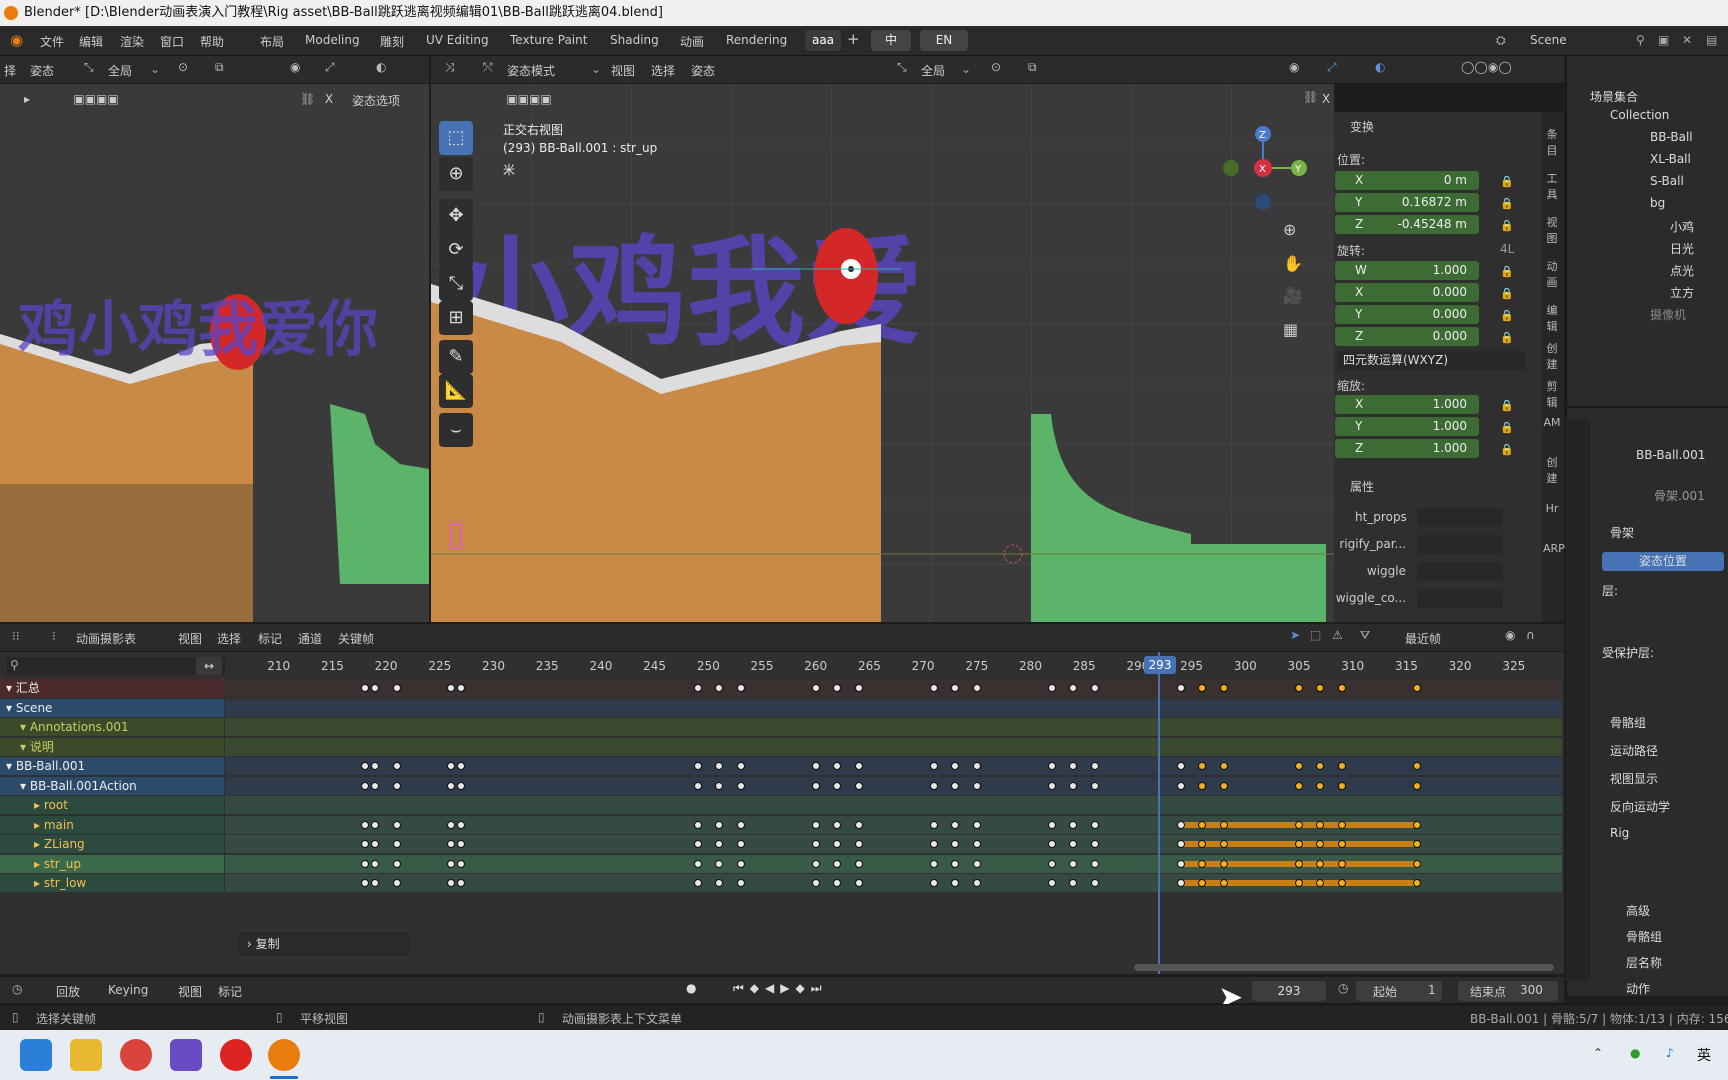  What do you see at coordinates (1407, 180) in the screenshot?
I see `location-x-field: X0 m` at bounding box center [1407, 180].